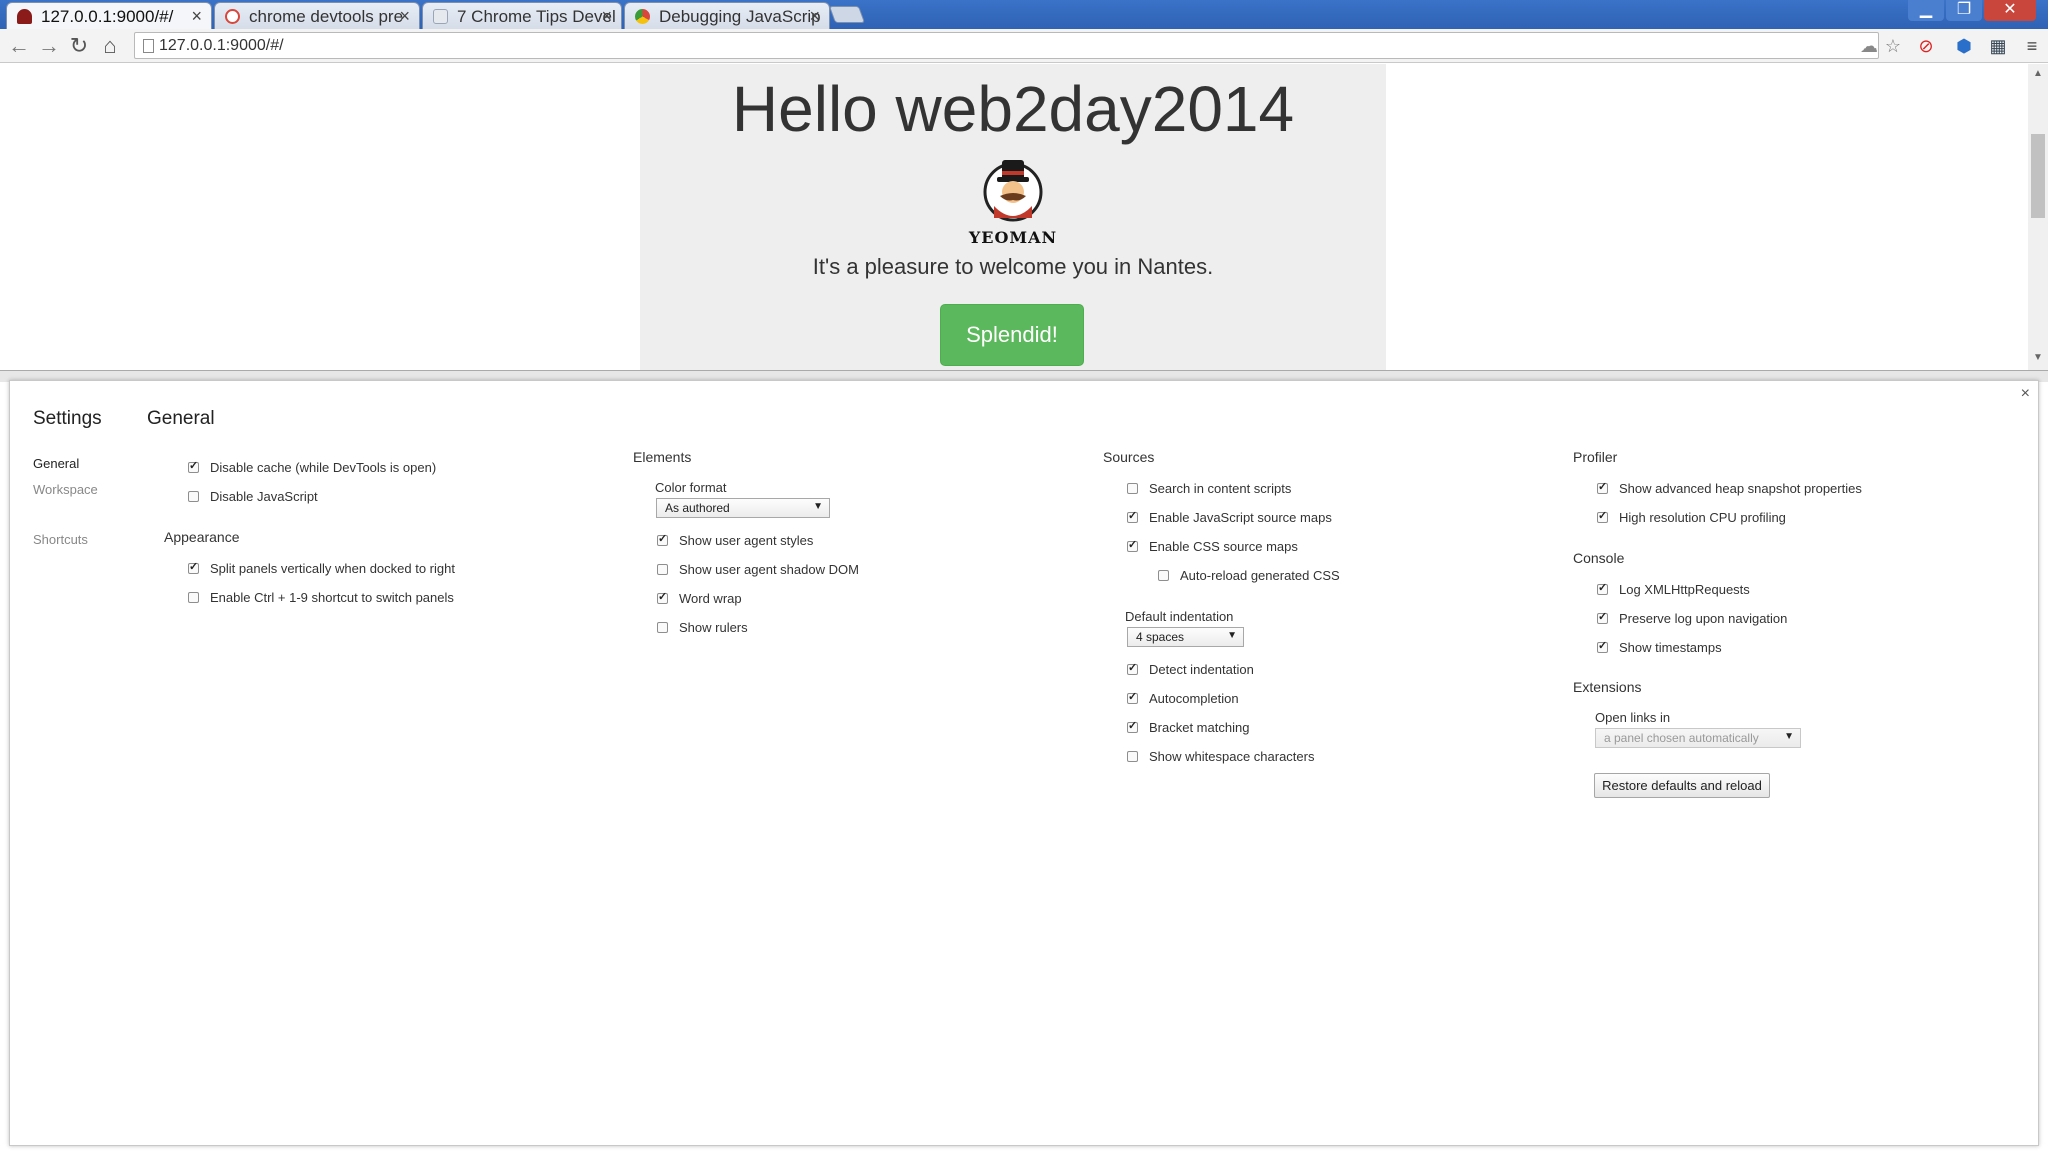 The image size is (2048, 1152). What do you see at coordinates (326, 16) in the screenshot?
I see `tab-title: chrome devtools pre` at bounding box center [326, 16].